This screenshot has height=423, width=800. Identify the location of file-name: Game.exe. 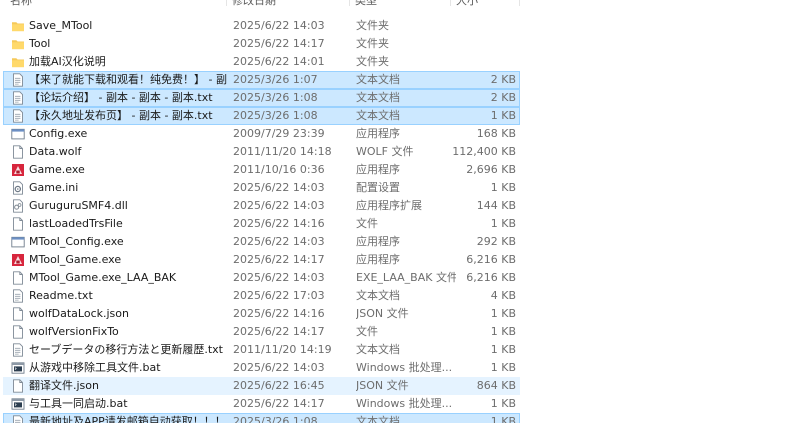
(57, 169).